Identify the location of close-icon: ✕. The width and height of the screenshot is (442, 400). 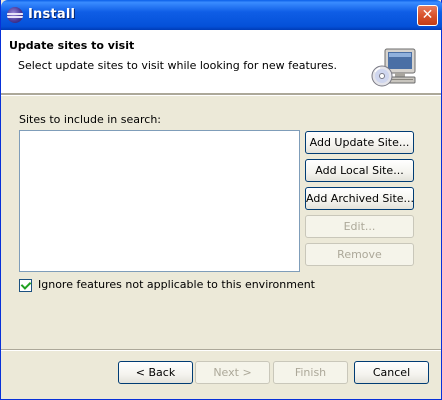
(427, 15).